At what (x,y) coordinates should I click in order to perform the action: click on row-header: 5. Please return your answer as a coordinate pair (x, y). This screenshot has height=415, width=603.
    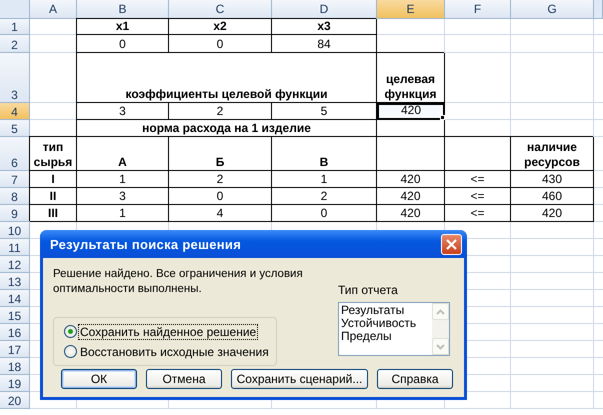
    Looking at the image, I should click on (15, 128).